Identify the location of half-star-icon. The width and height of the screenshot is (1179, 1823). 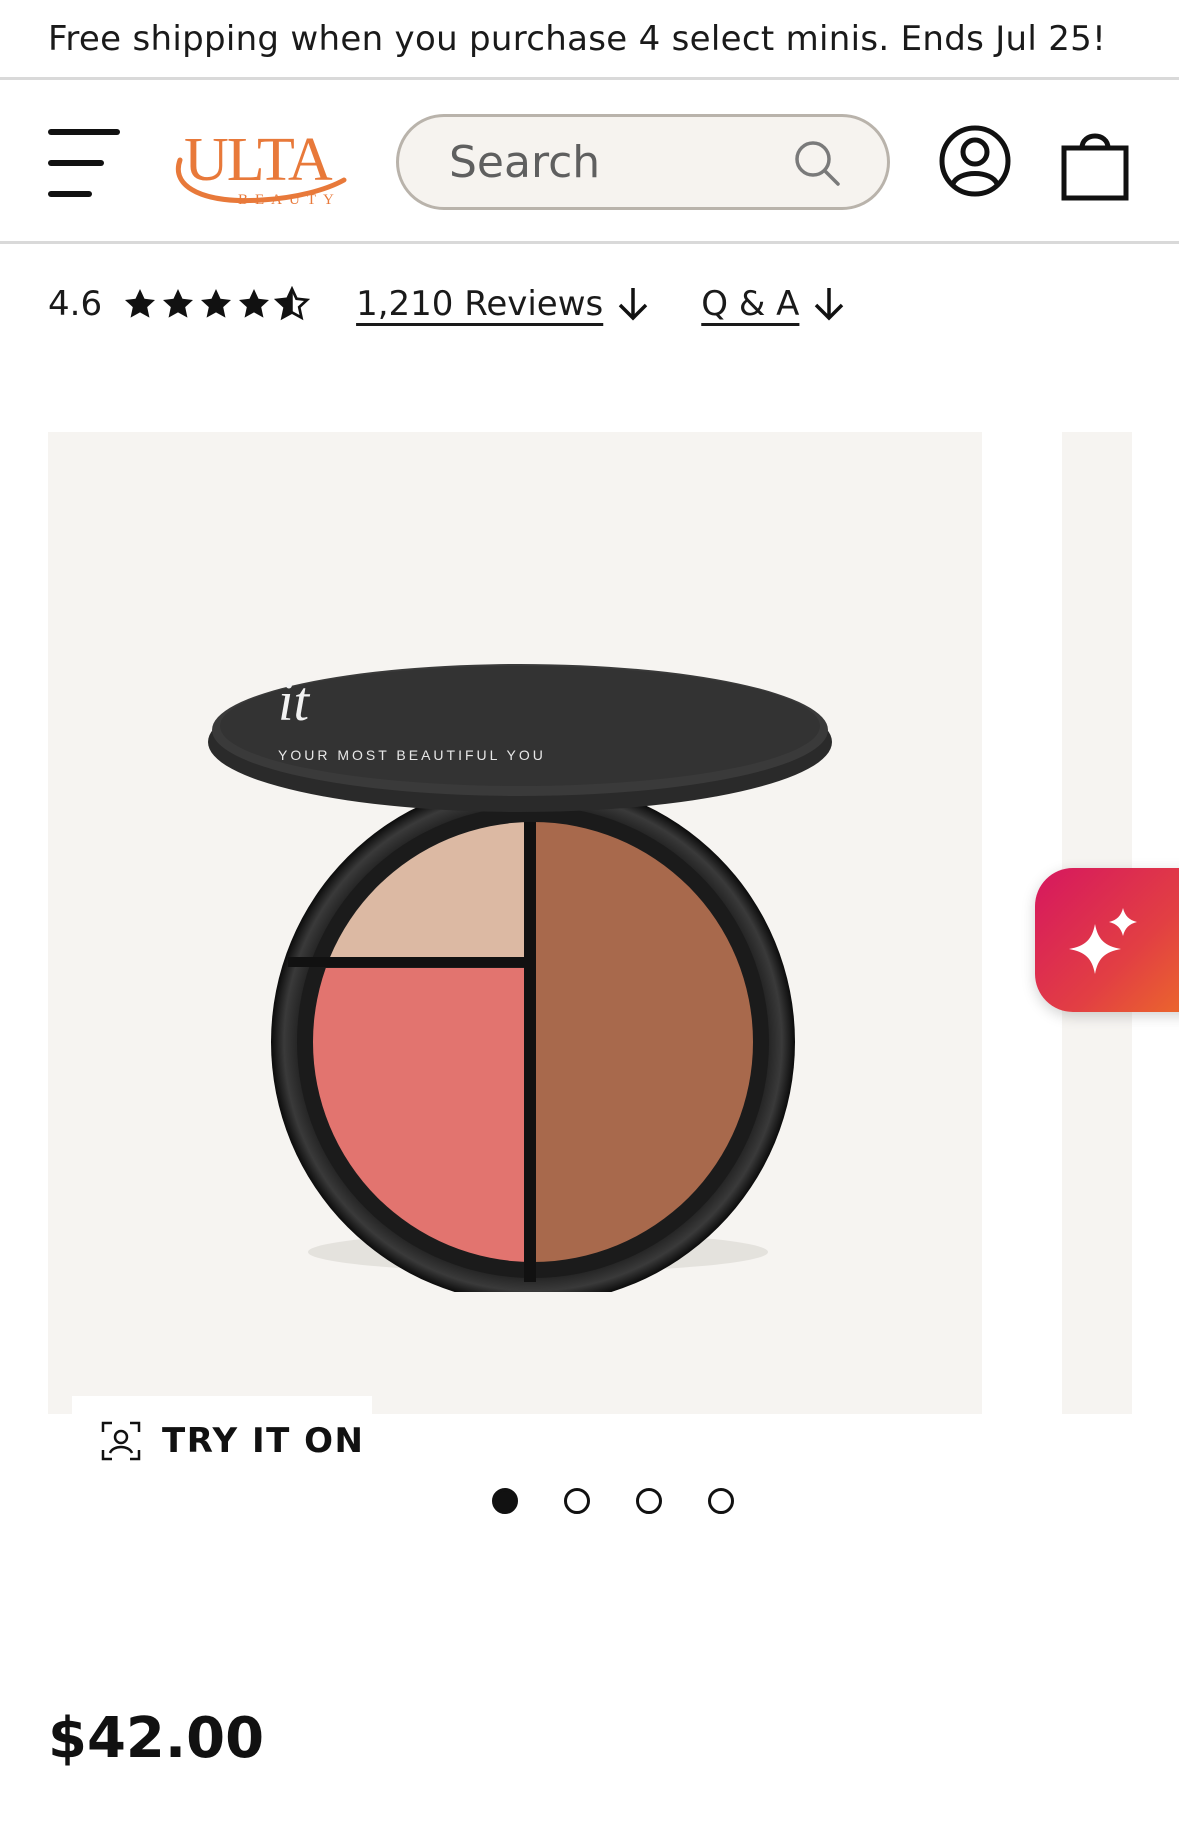
(292, 303).